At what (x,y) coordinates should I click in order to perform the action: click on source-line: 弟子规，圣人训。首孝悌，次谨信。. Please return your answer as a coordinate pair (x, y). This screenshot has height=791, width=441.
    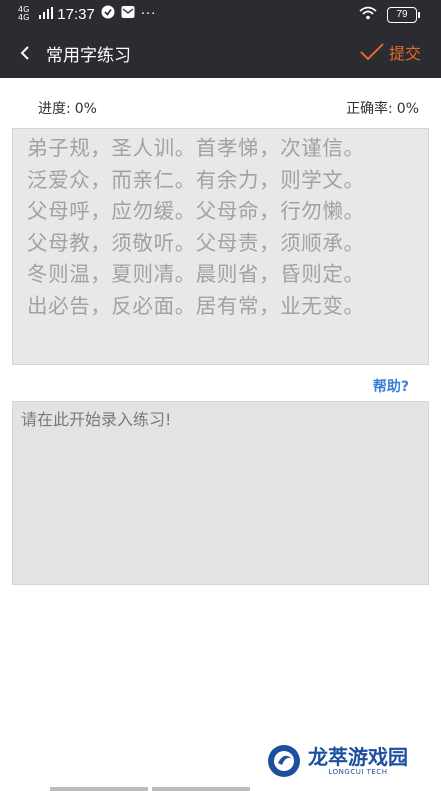
    Looking at the image, I should click on (196, 148).